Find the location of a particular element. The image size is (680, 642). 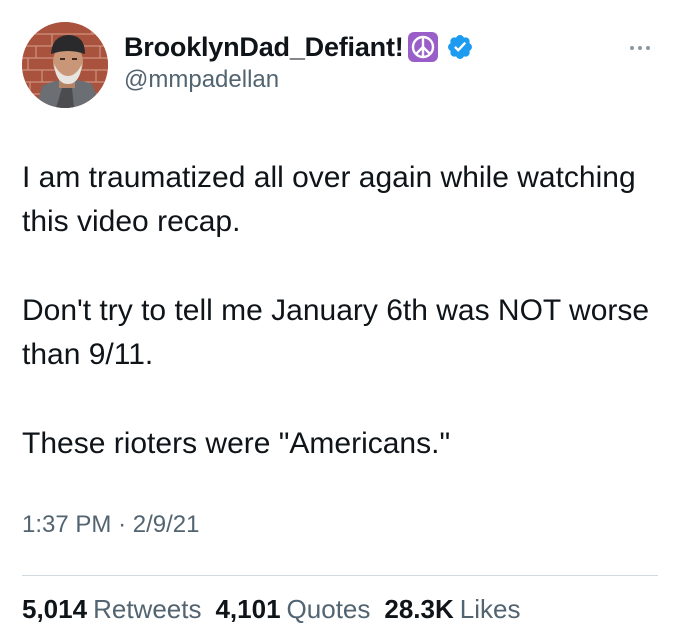

likes-stat: 28.3K Likes is located at coordinates (452, 609).